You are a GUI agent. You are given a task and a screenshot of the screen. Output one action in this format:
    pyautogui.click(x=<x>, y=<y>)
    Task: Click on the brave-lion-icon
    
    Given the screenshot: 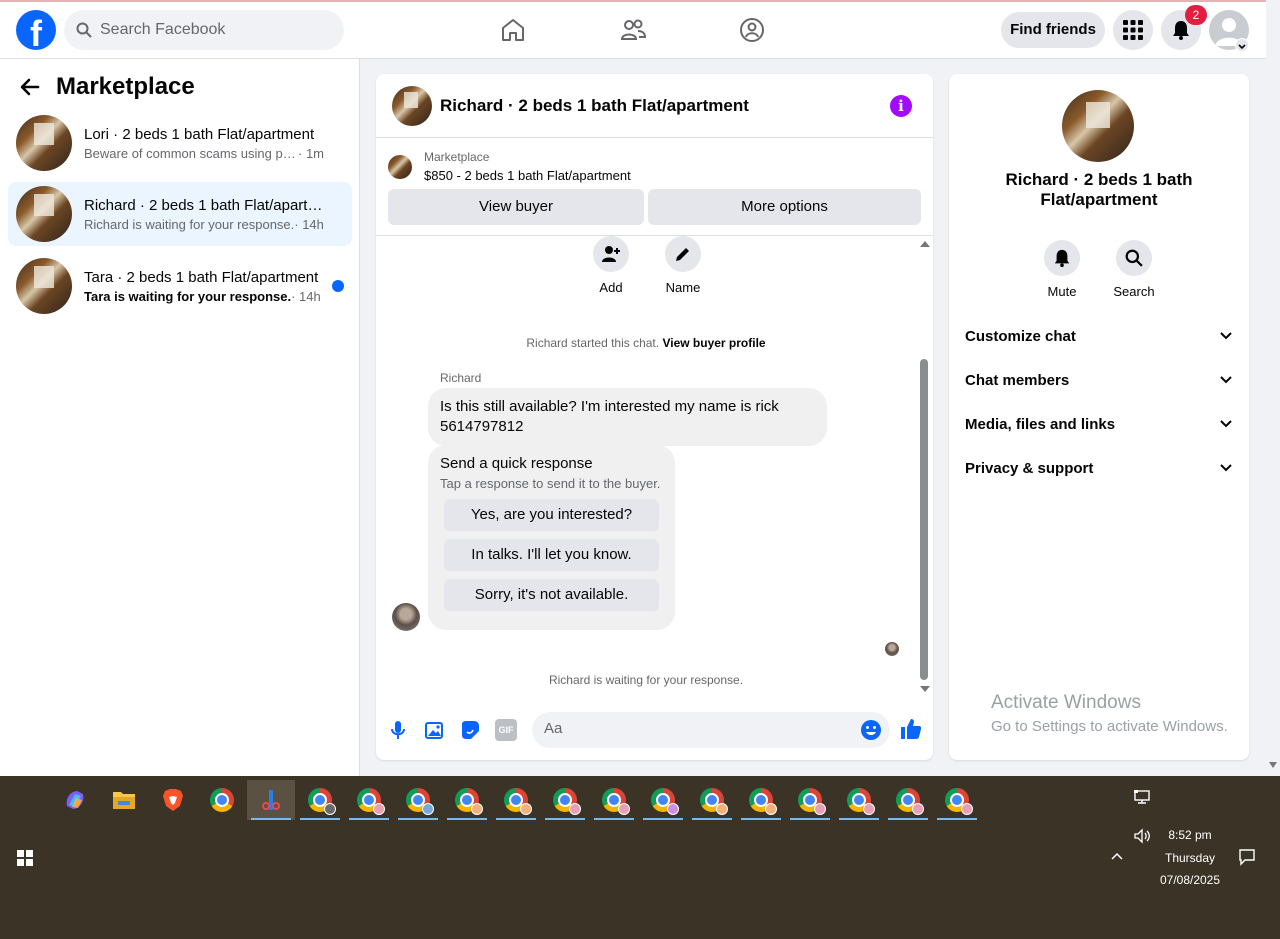 What is the action you would take?
    pyautogui.click(x=173, y=800)
    